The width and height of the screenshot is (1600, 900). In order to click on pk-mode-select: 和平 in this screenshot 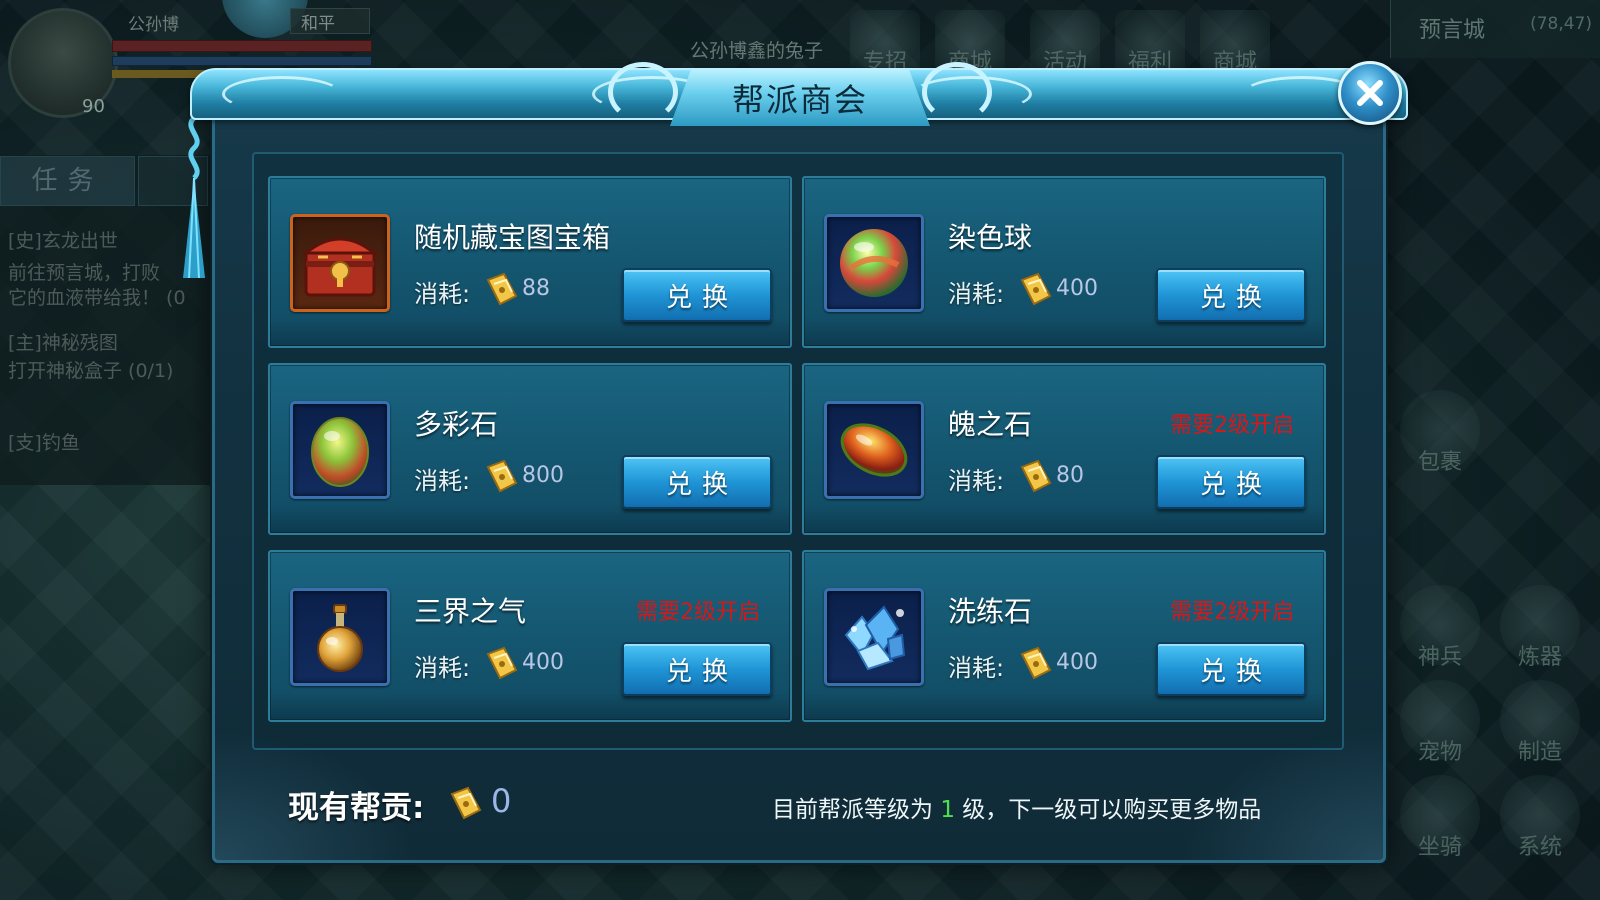, I will do `click(330, 21)`.